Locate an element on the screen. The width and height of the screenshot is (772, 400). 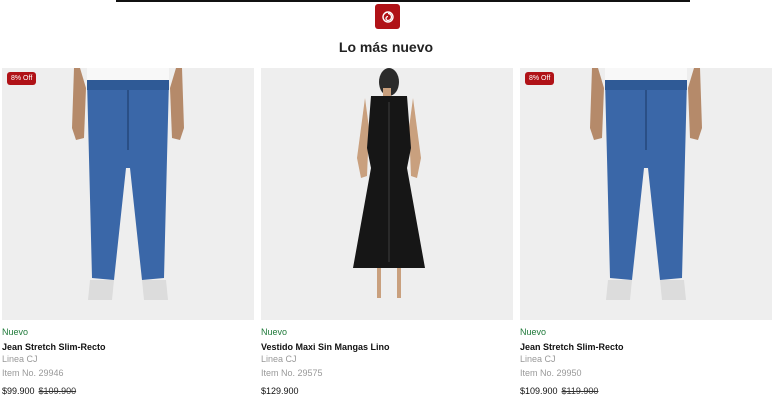
brand-logo-icon is located at coordinates (387, 16).